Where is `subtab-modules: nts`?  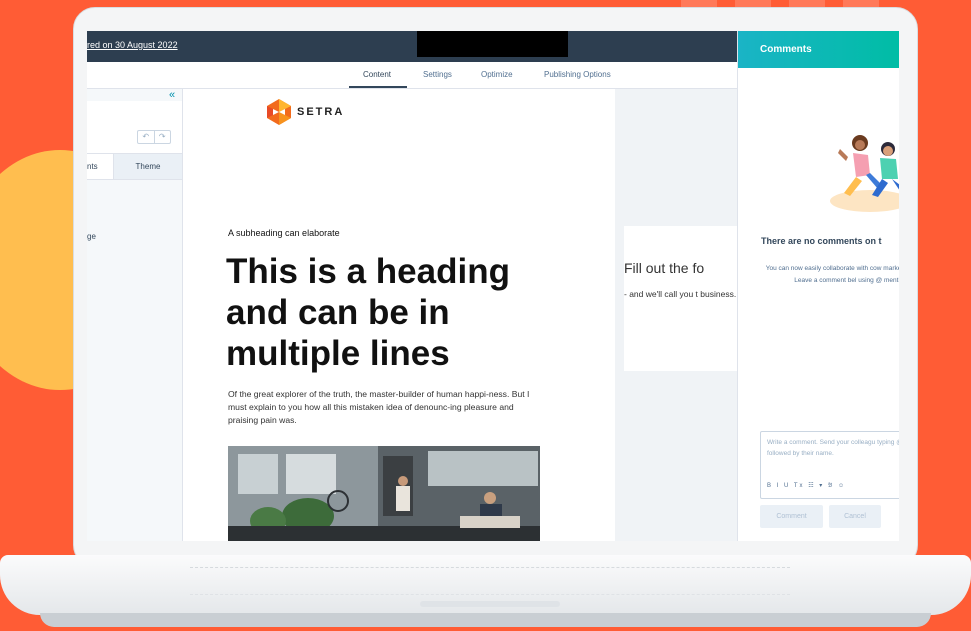
subtab-modules: nts is located at coordinates (100, 166).